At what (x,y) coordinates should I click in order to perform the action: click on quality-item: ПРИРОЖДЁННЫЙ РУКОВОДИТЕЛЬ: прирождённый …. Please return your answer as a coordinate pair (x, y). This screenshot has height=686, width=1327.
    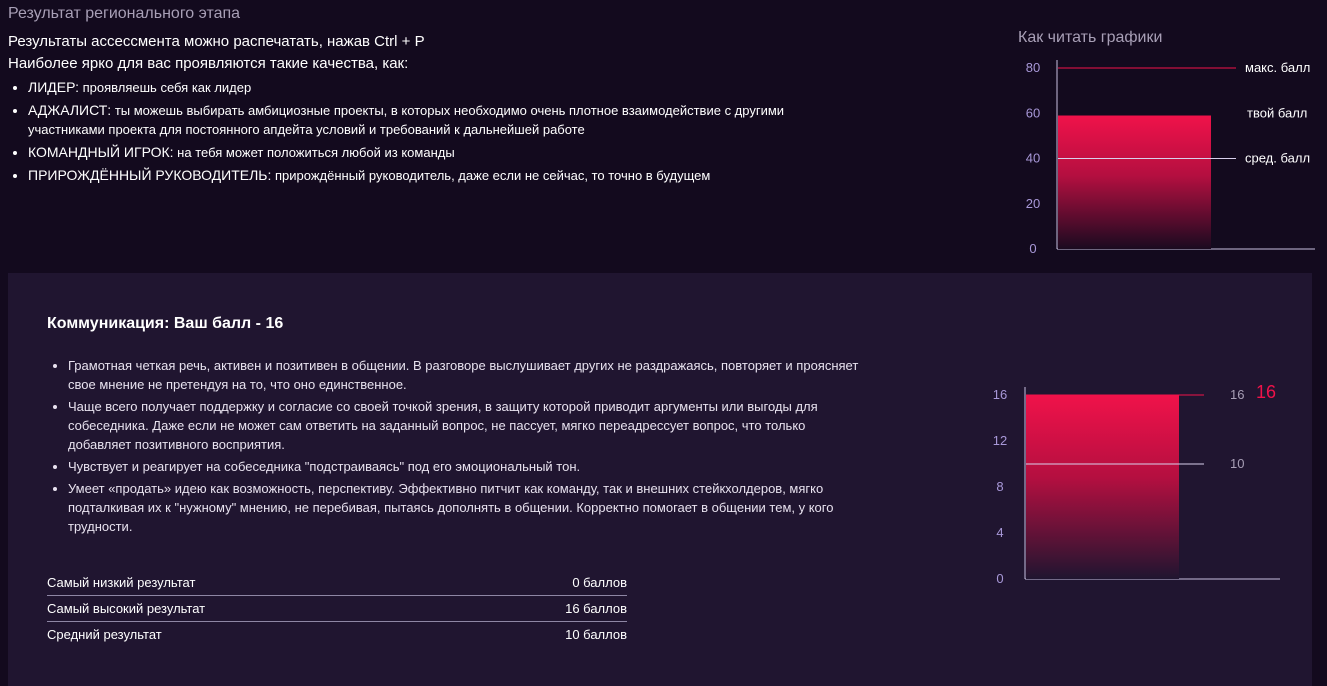
    Looking at the image, I should click on (408, 175).